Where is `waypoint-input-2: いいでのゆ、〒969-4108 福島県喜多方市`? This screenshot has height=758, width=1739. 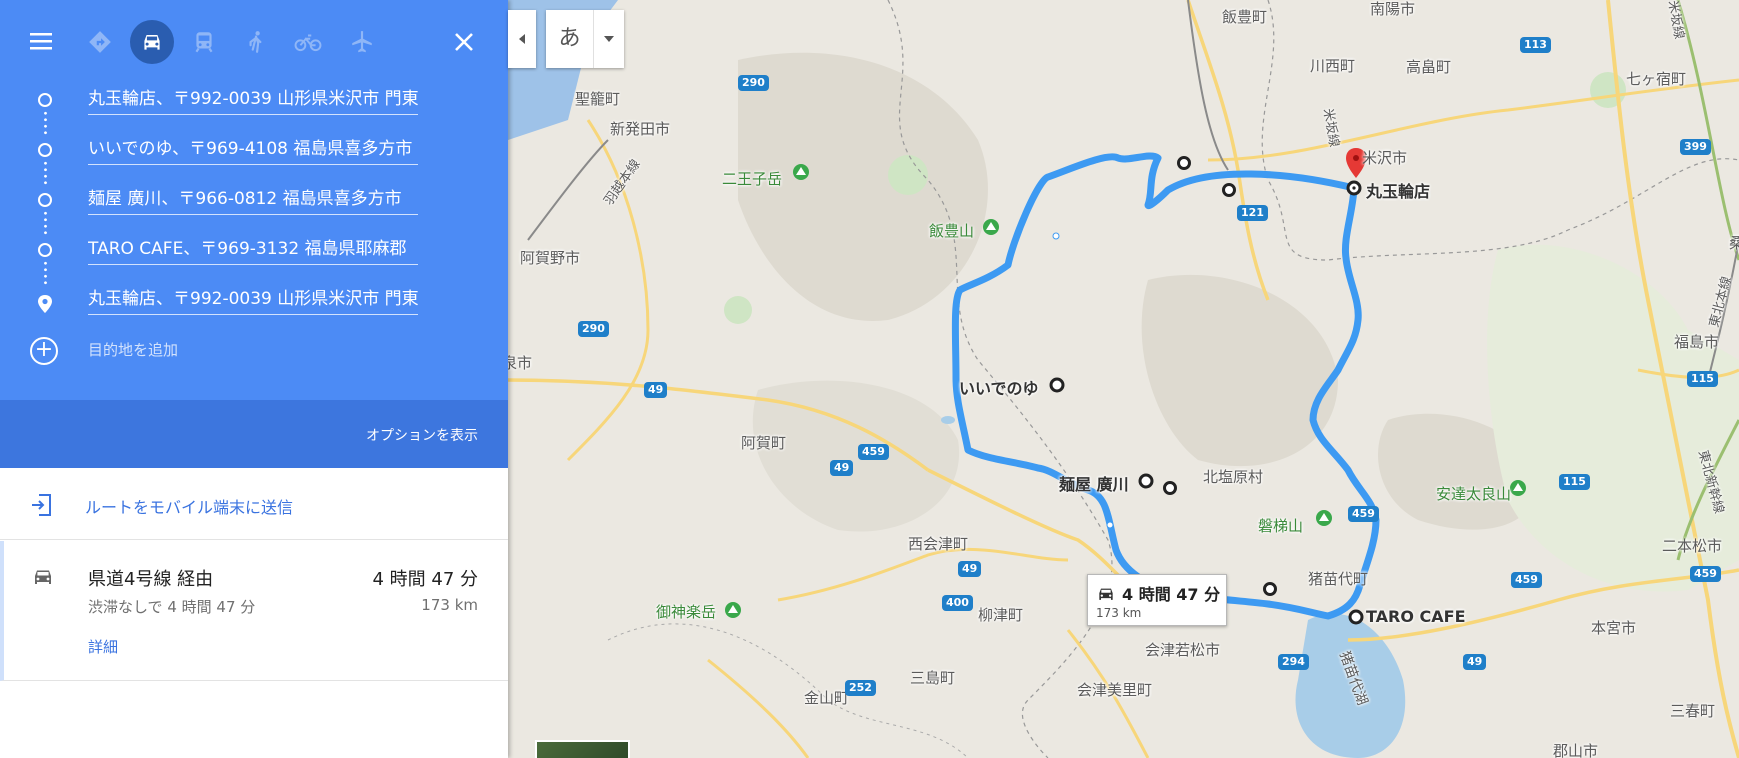 waypoint-input-2: いいでのゆ、〒969-4108 福島県喜多方市 is located at coordinates (253, 150).